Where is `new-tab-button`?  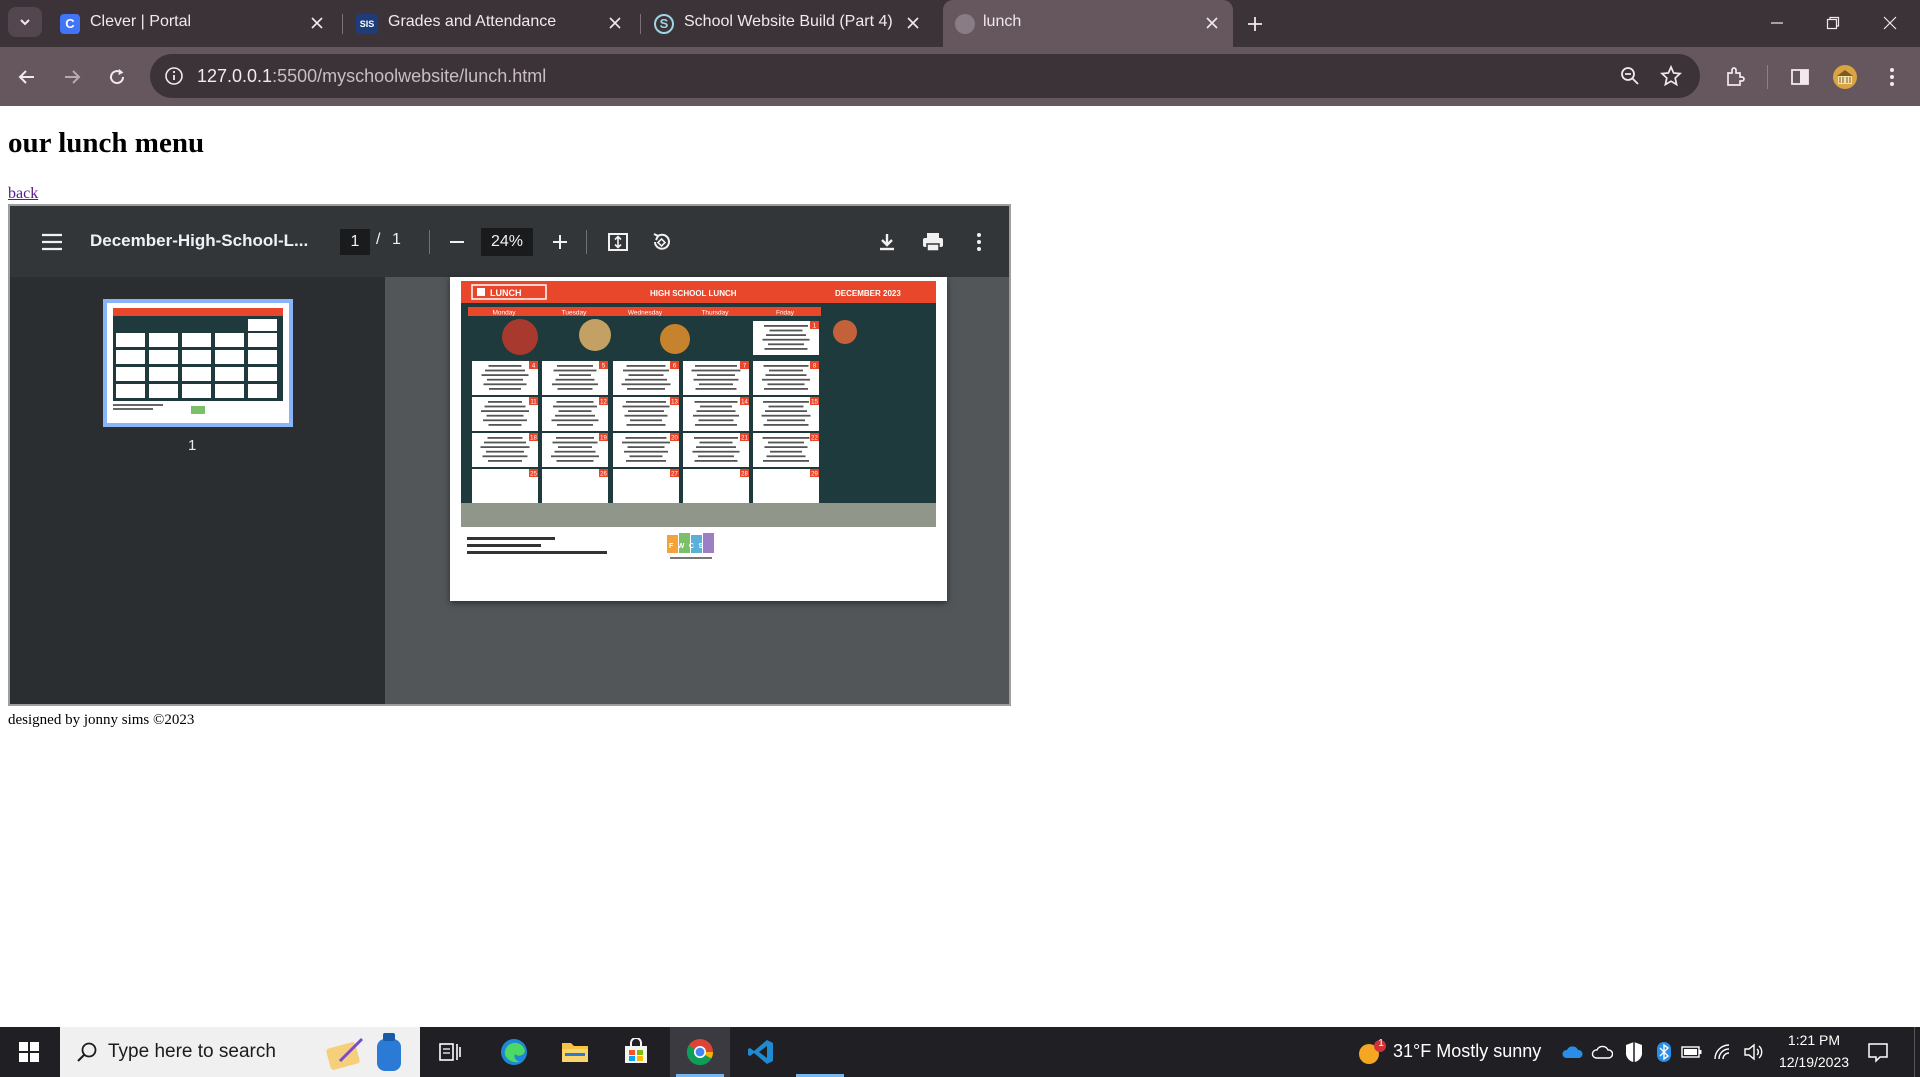
new-tab-button is located at coordinates (1255, 24).